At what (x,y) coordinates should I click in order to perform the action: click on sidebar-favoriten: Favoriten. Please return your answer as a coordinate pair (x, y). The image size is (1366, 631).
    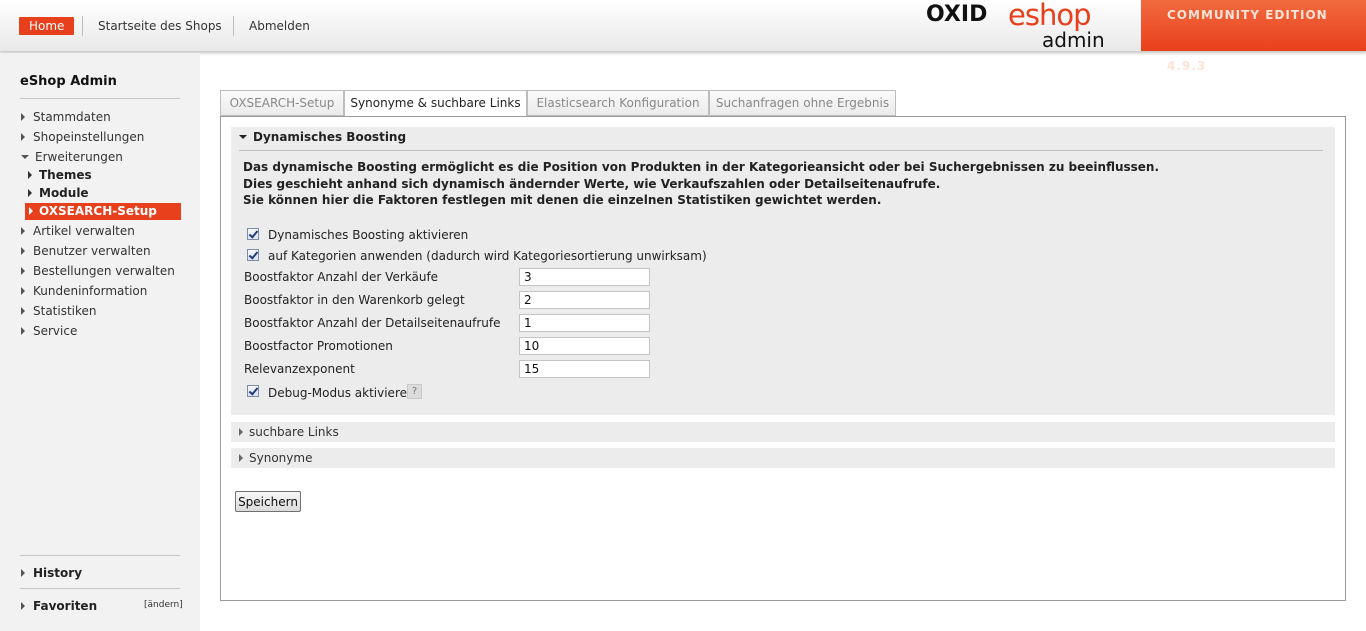
    Looking at the image, I should click on (59, 606).